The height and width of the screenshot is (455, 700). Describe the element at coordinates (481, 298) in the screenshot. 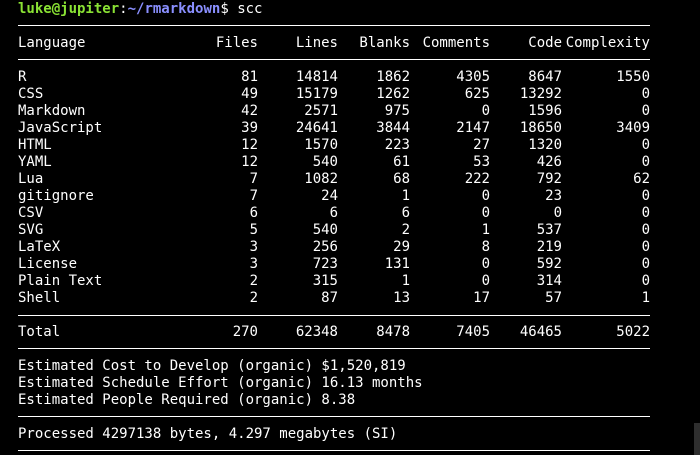

I see `cell-comments: 17` at that location.